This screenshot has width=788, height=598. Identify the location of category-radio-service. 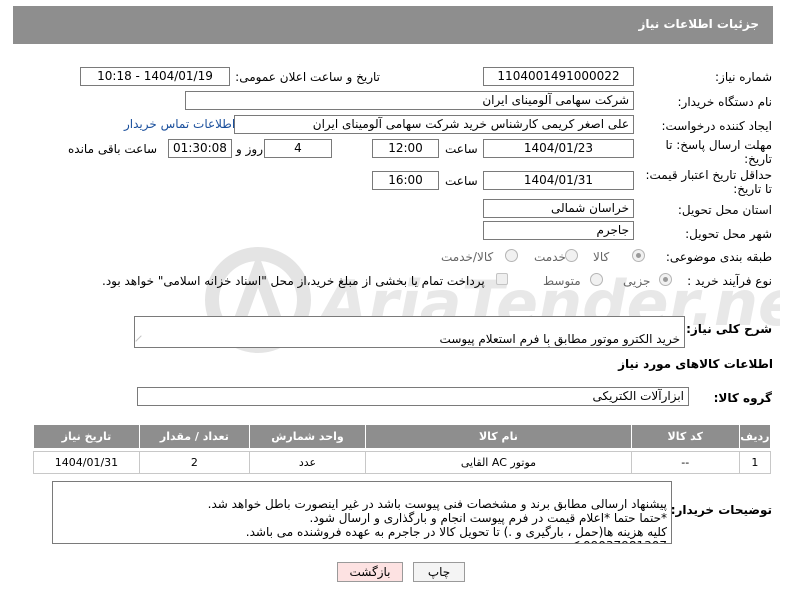
(571, 255).